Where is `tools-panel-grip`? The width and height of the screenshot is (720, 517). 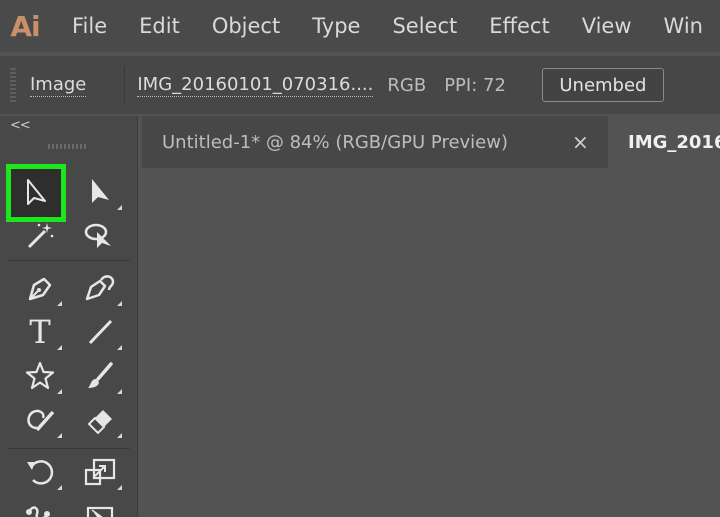 tools-panel-grip is located at coordinates (67, 146).